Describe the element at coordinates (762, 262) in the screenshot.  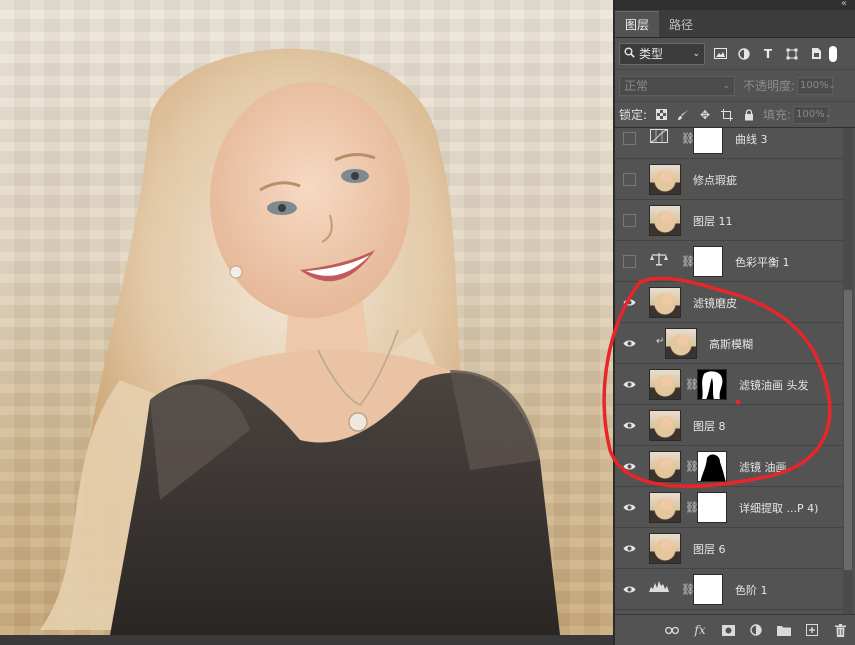
I see `layer-name: 色彩平衡 1` at that location.